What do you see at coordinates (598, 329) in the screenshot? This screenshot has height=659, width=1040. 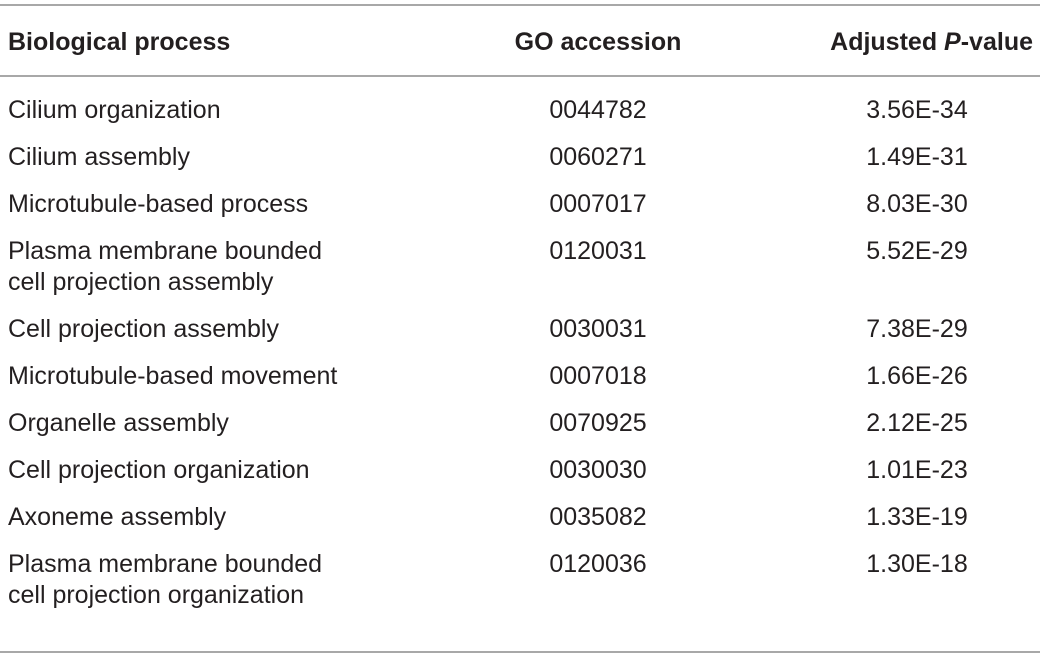 I see `cell-go-accession: 0030031` at bounding box center [598, 329].